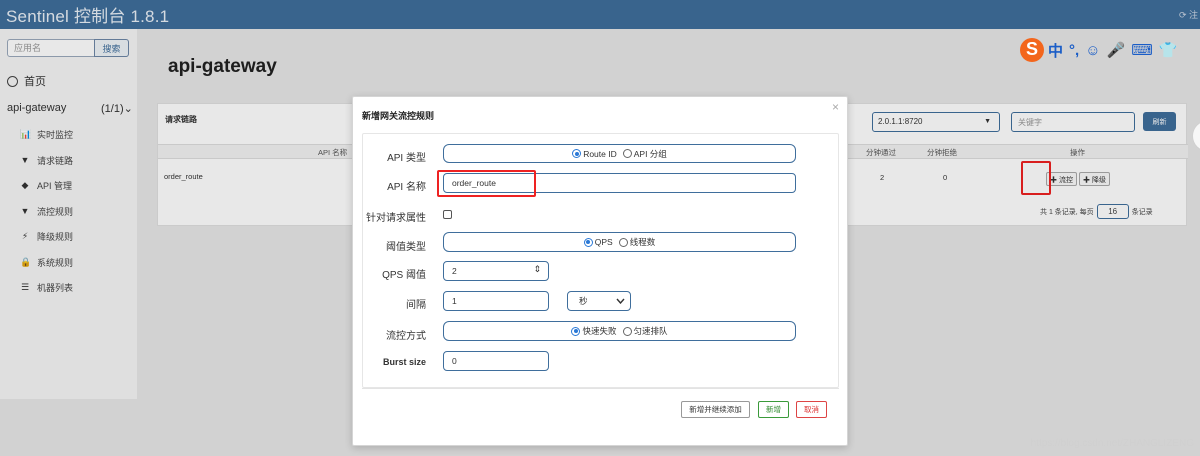 Image resolution: width=1200 pixels, height=456 pixels. Describe the element at coordinates (1092, 50) in the screenshot. I see `emoji-icon: ☺` at that location.